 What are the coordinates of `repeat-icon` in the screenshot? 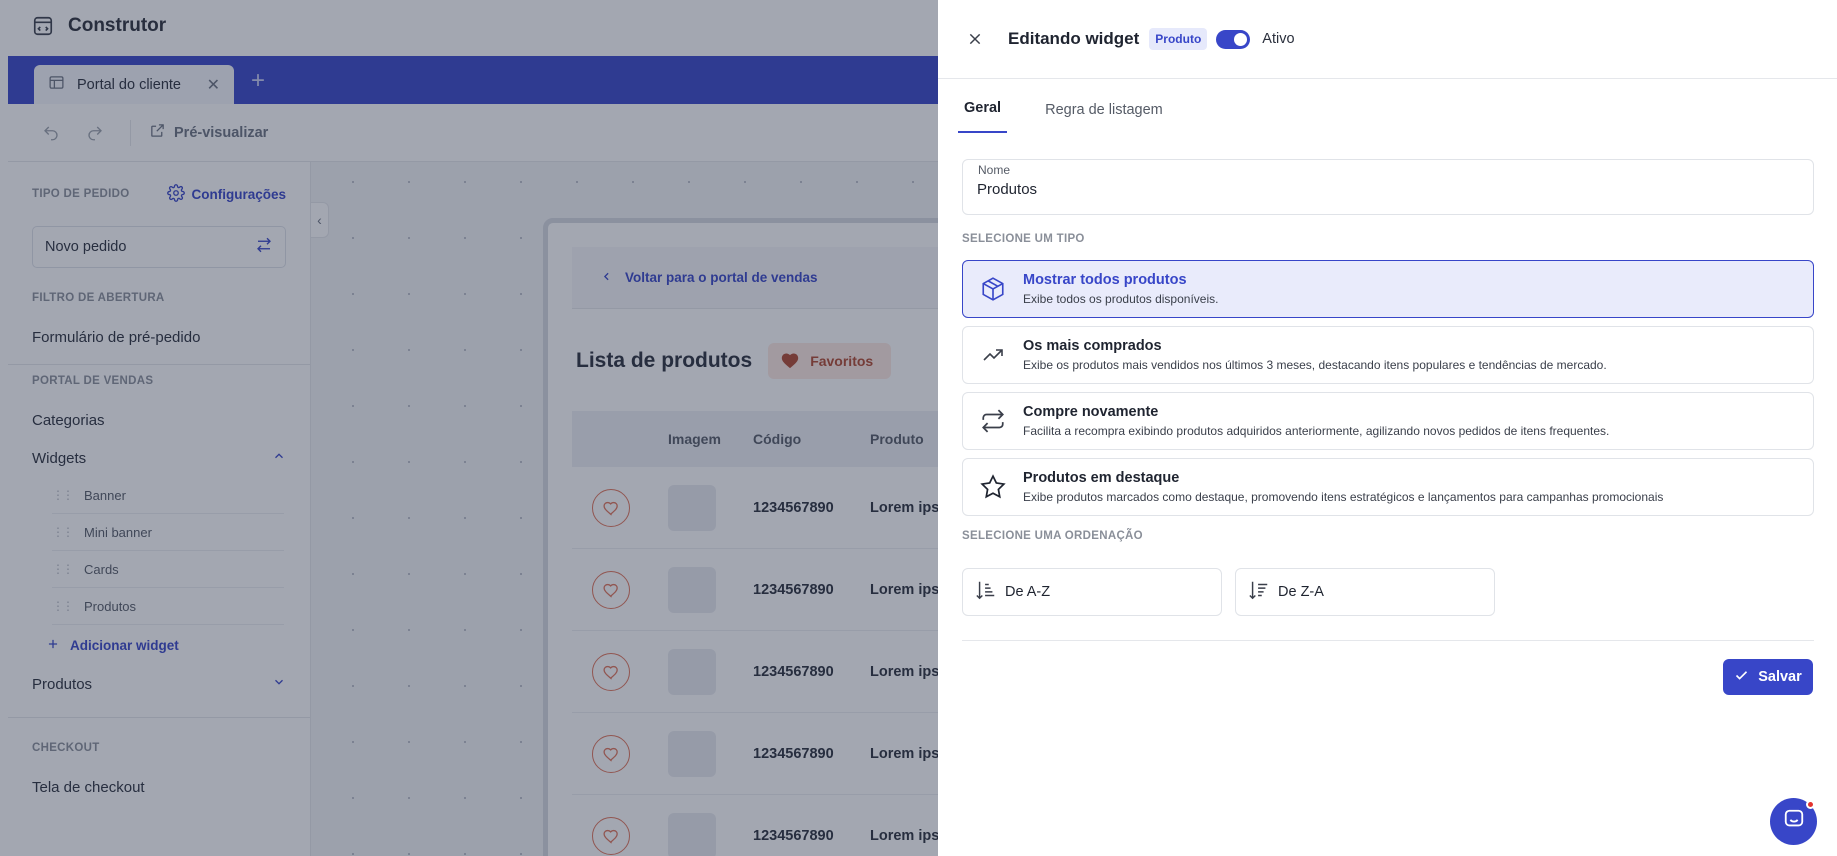 It's located at (993, 421).